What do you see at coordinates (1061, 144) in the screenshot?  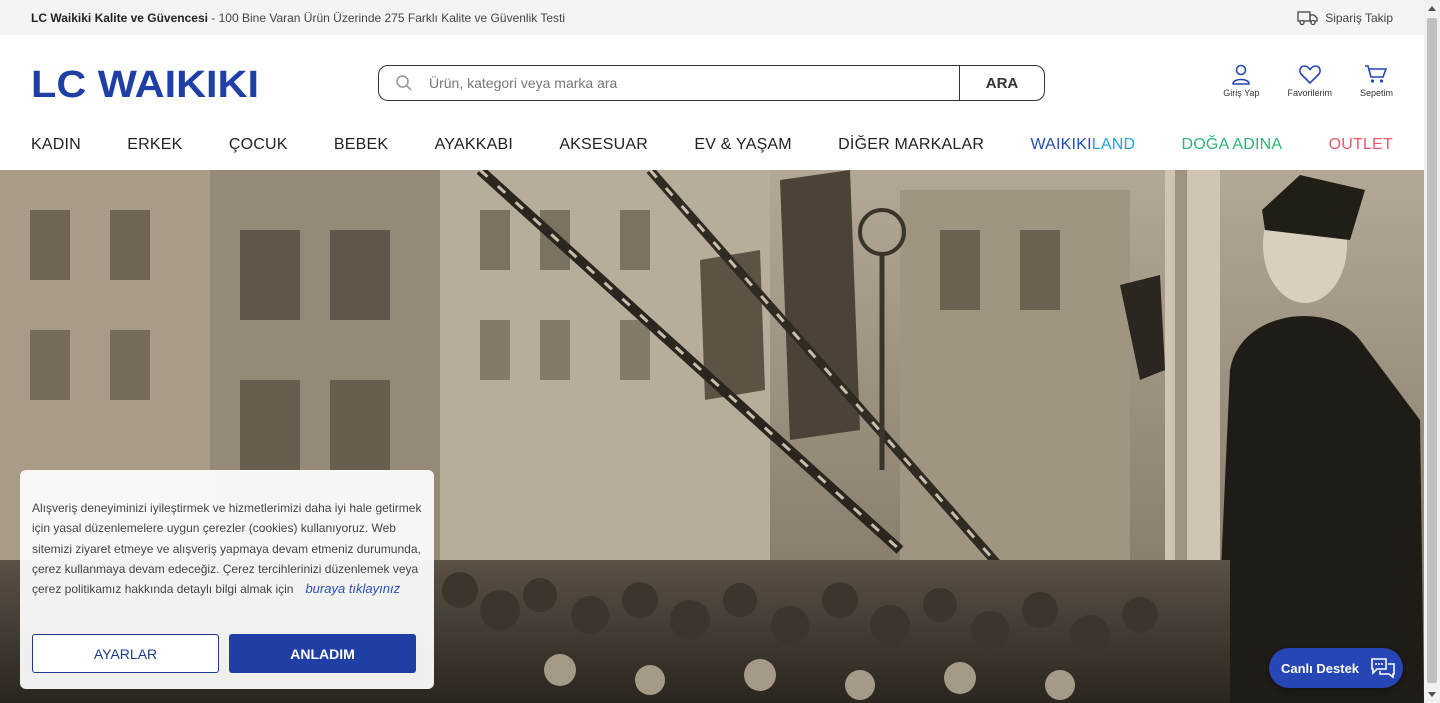 I see `waikikiland-part1: WAIKIKI` at bounding box center [1061, 144].